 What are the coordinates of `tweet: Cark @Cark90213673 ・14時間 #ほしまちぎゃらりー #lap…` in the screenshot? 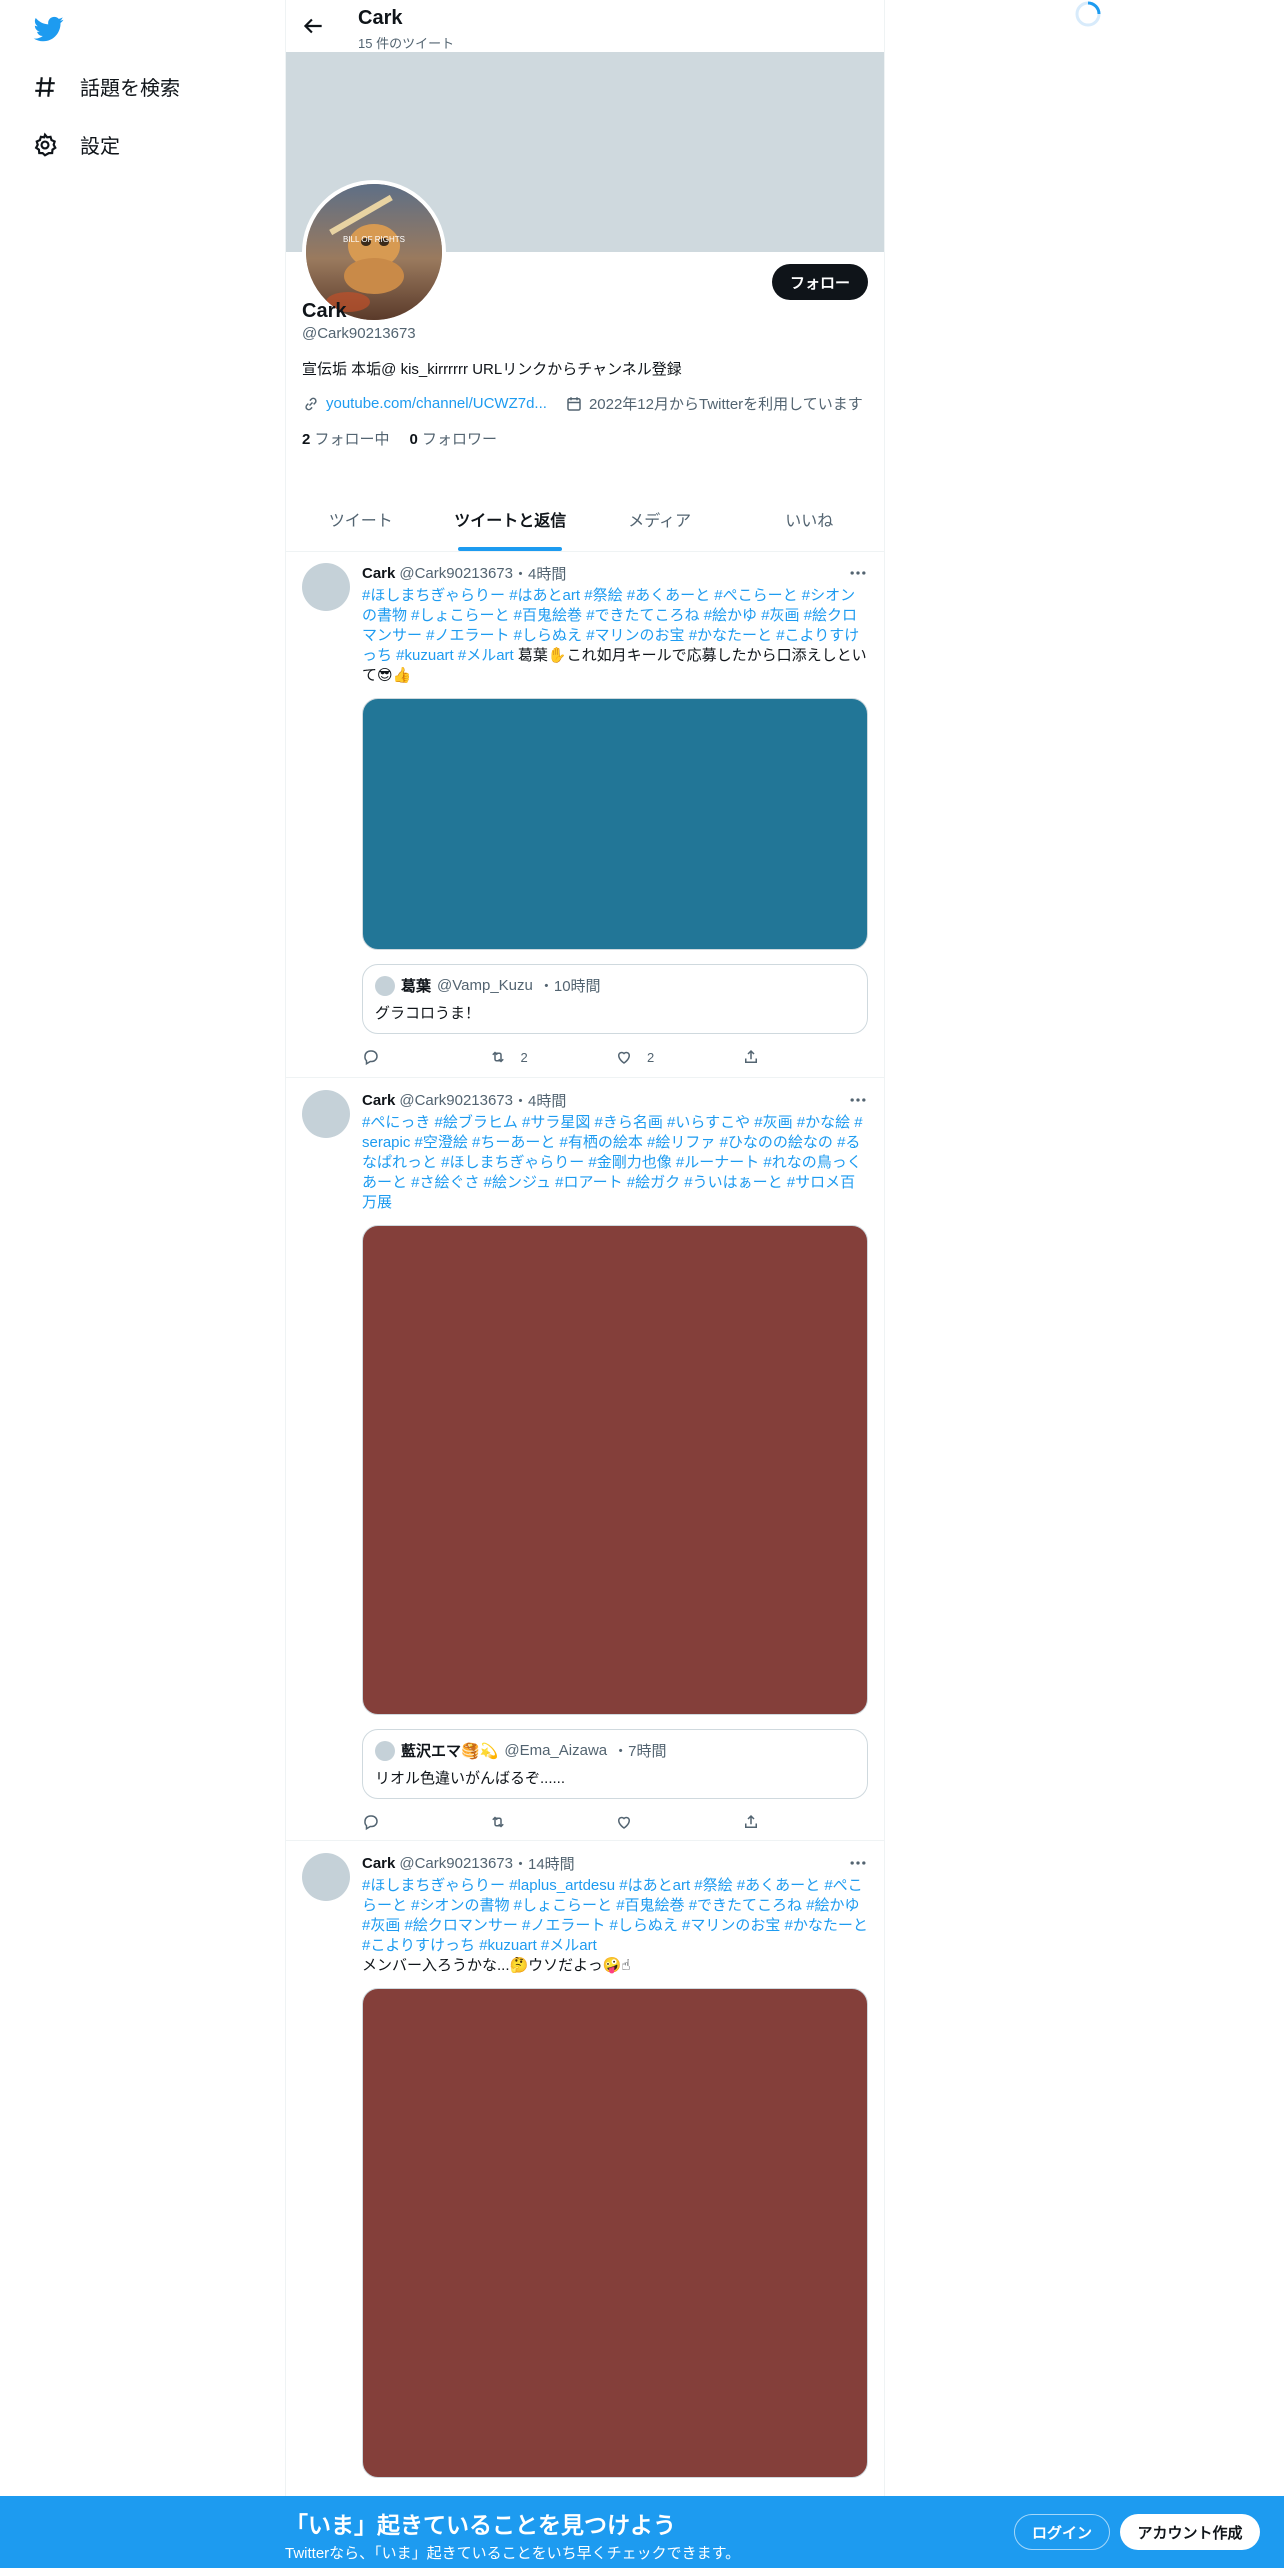 It's located at (585, 2202).